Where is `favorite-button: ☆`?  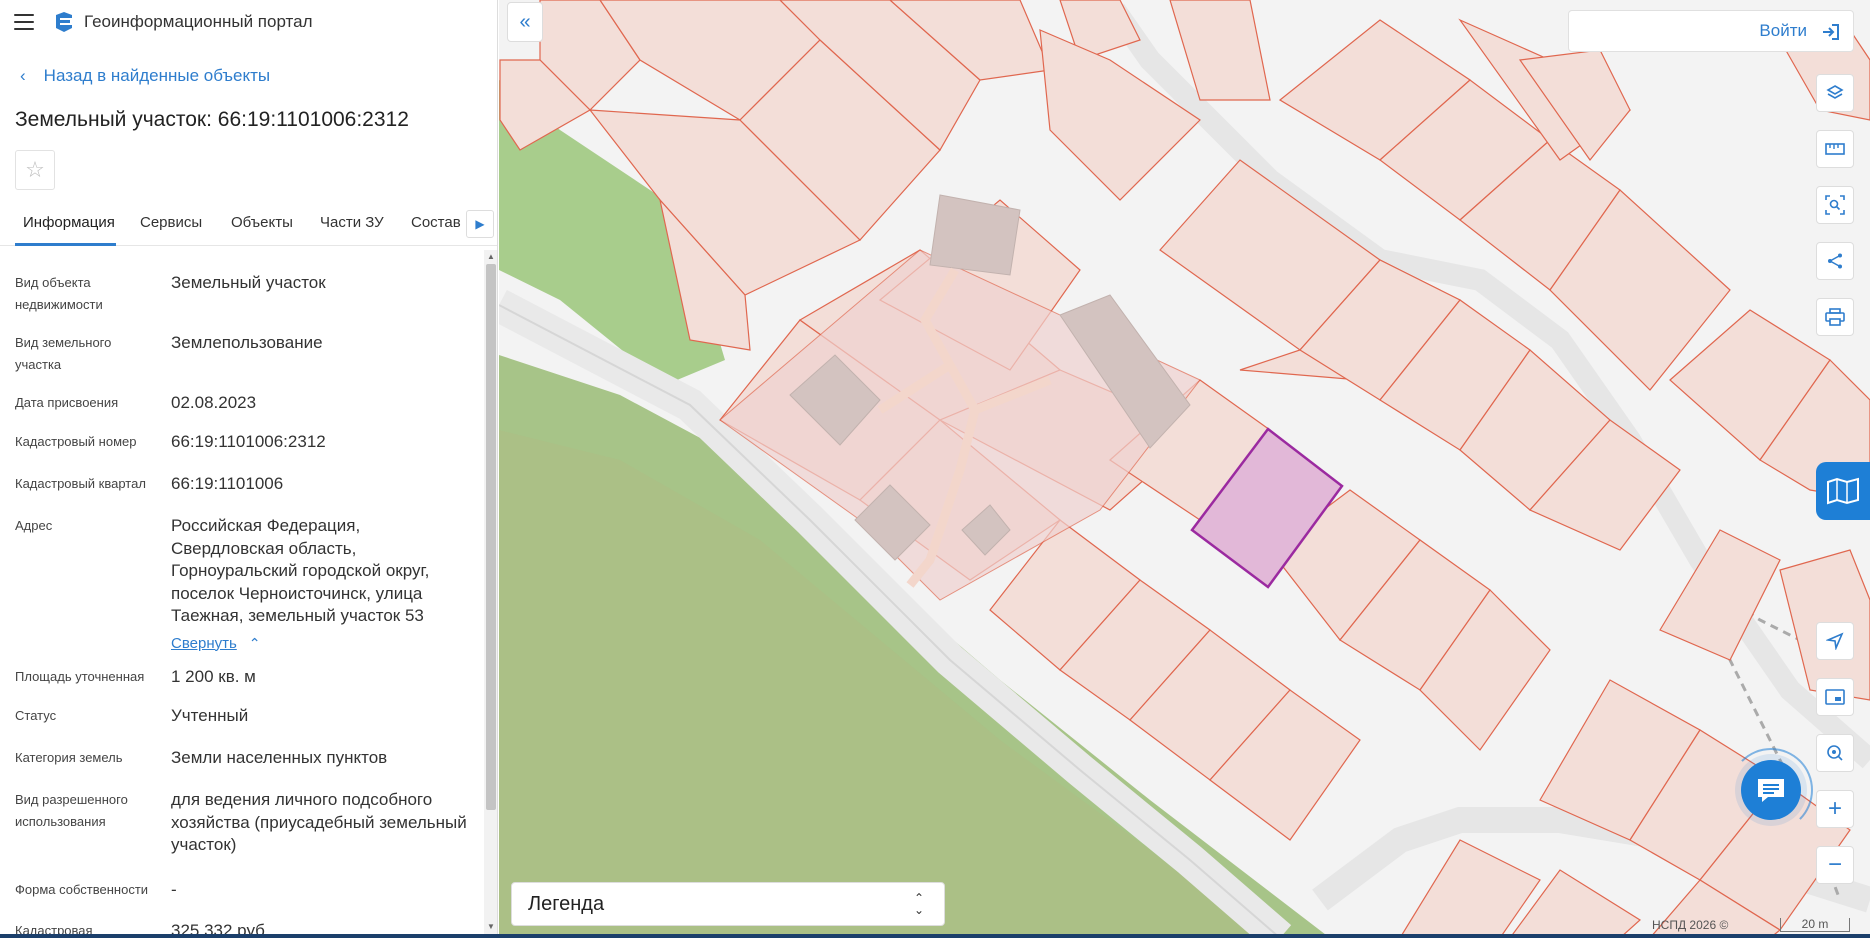 favorite-button: ☆ is located at coordinates (35, 170).